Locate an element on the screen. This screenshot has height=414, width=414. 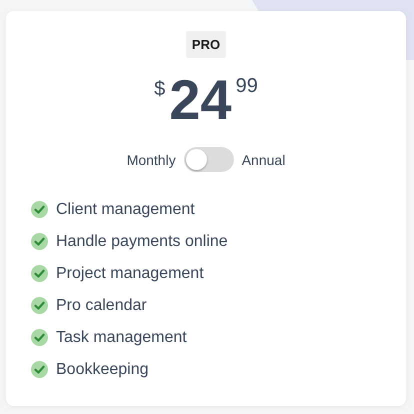
billing-switch is located at coordinates (209, 159).